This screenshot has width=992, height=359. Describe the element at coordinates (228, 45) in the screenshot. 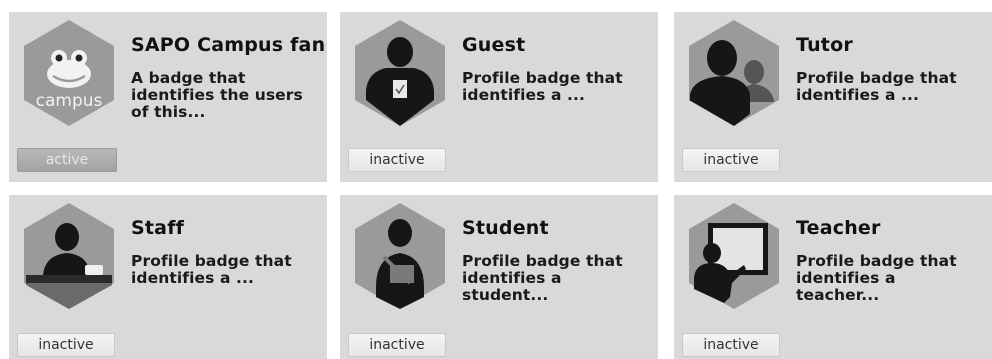

I see `badge-title: SAPO Campus fan` at that location.